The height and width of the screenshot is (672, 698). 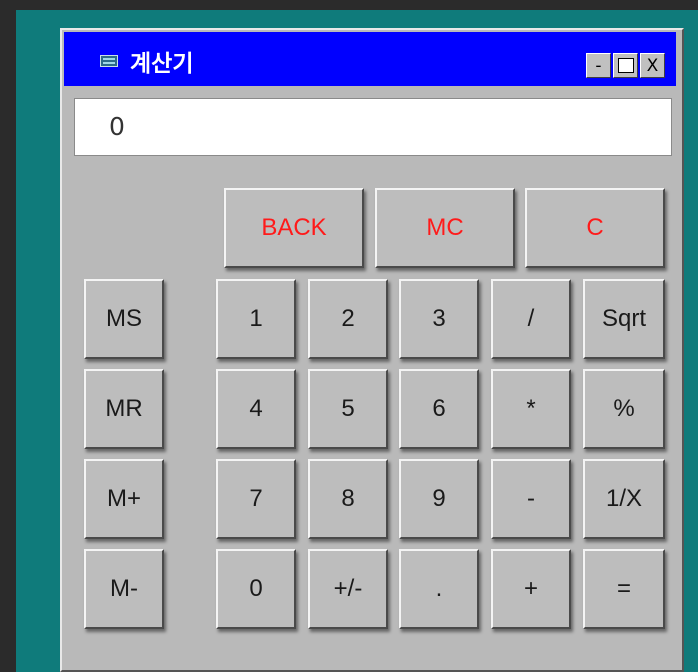 What do you see at coordinates (348, 589) in the screenshot?
I see `sign-toggle-button: +/-` at bounding box center [348, 589].